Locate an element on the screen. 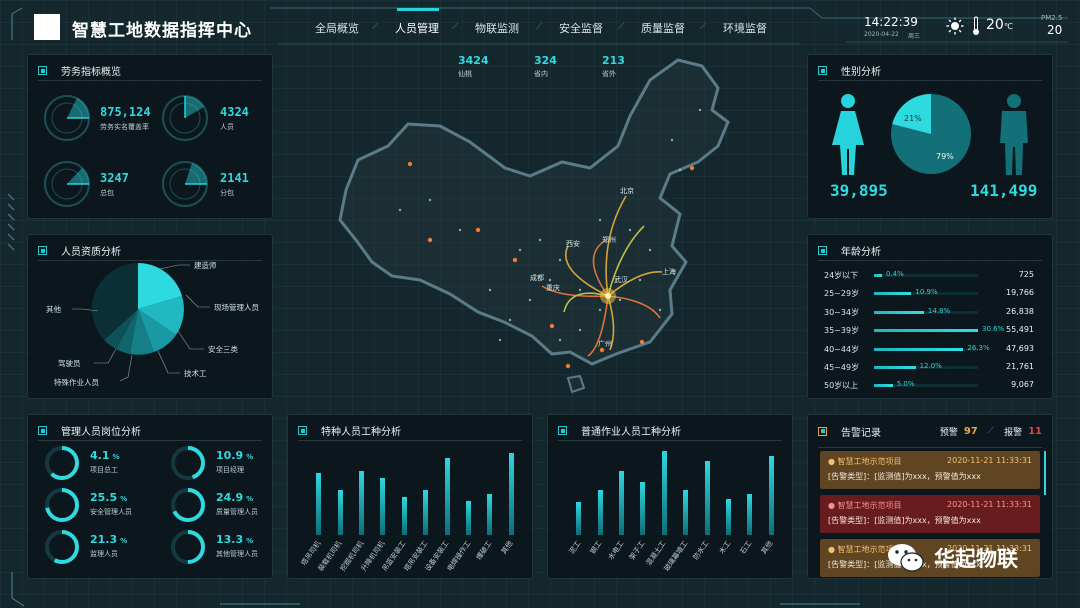 This screenshot has width=1080, height=608. map-city-label: 成都 is located at coordinates (537, 277).